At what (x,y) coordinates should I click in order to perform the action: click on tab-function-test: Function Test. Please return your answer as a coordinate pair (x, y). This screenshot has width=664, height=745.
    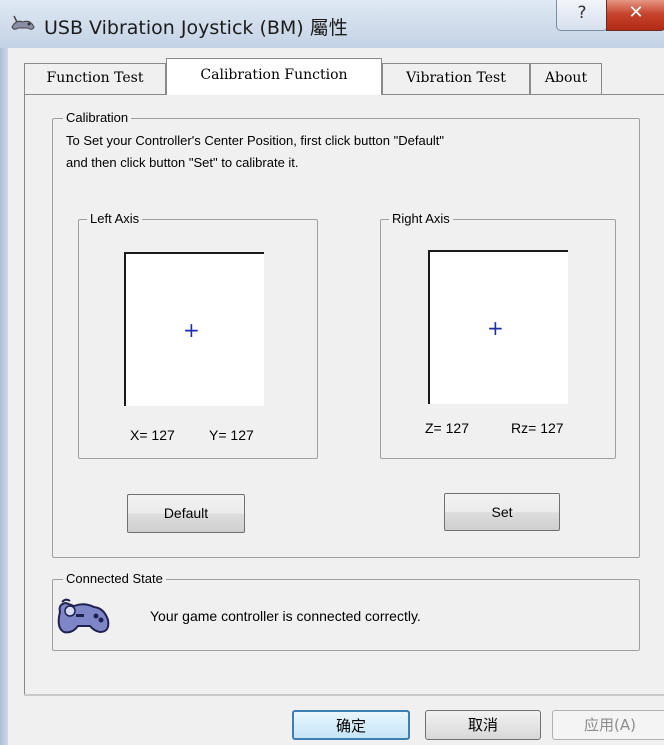
    Looking at the image, I should click on (95, 78).